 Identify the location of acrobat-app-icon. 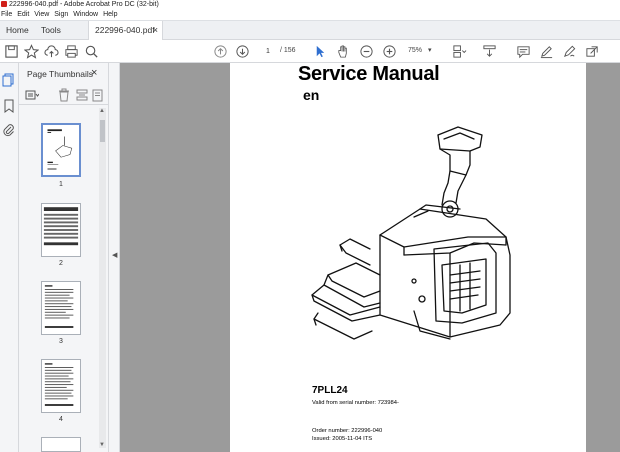
(4, 4).